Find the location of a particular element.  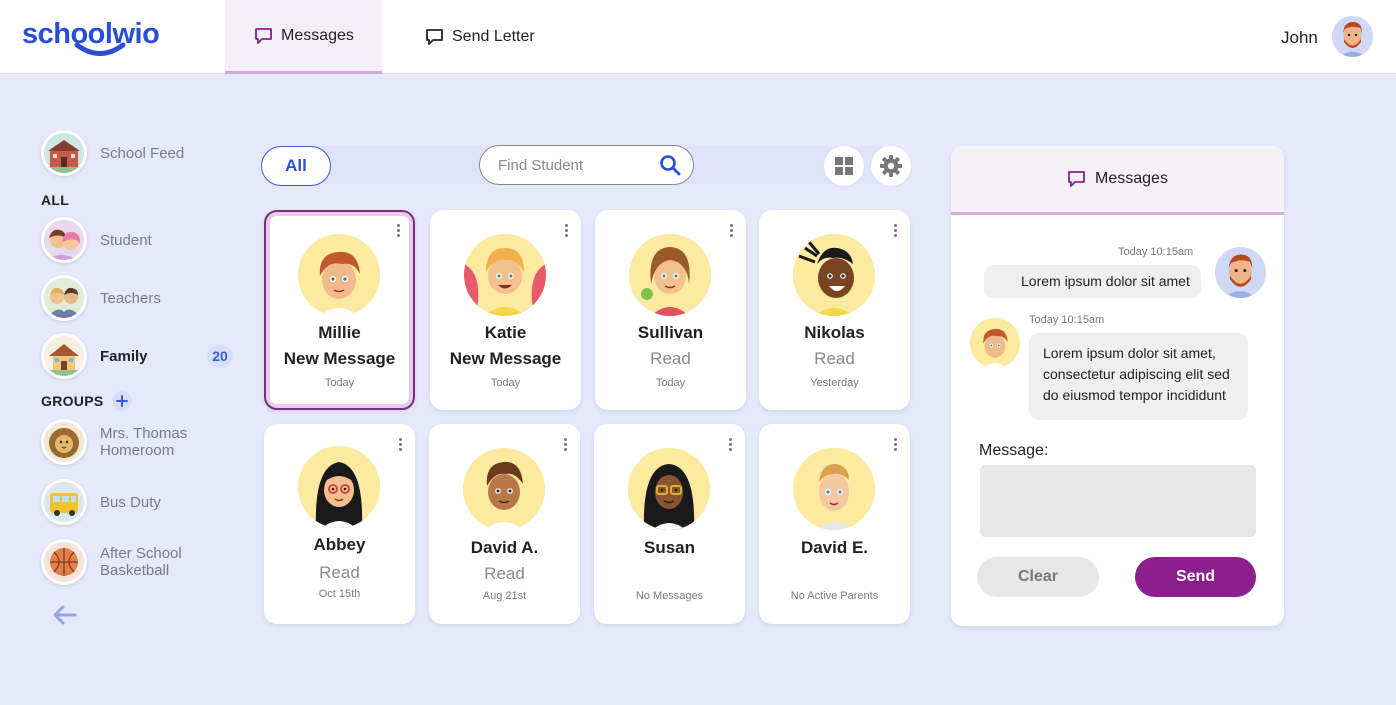

student-card-millie: Millie New Message Today is located at coordinates (339, 310).